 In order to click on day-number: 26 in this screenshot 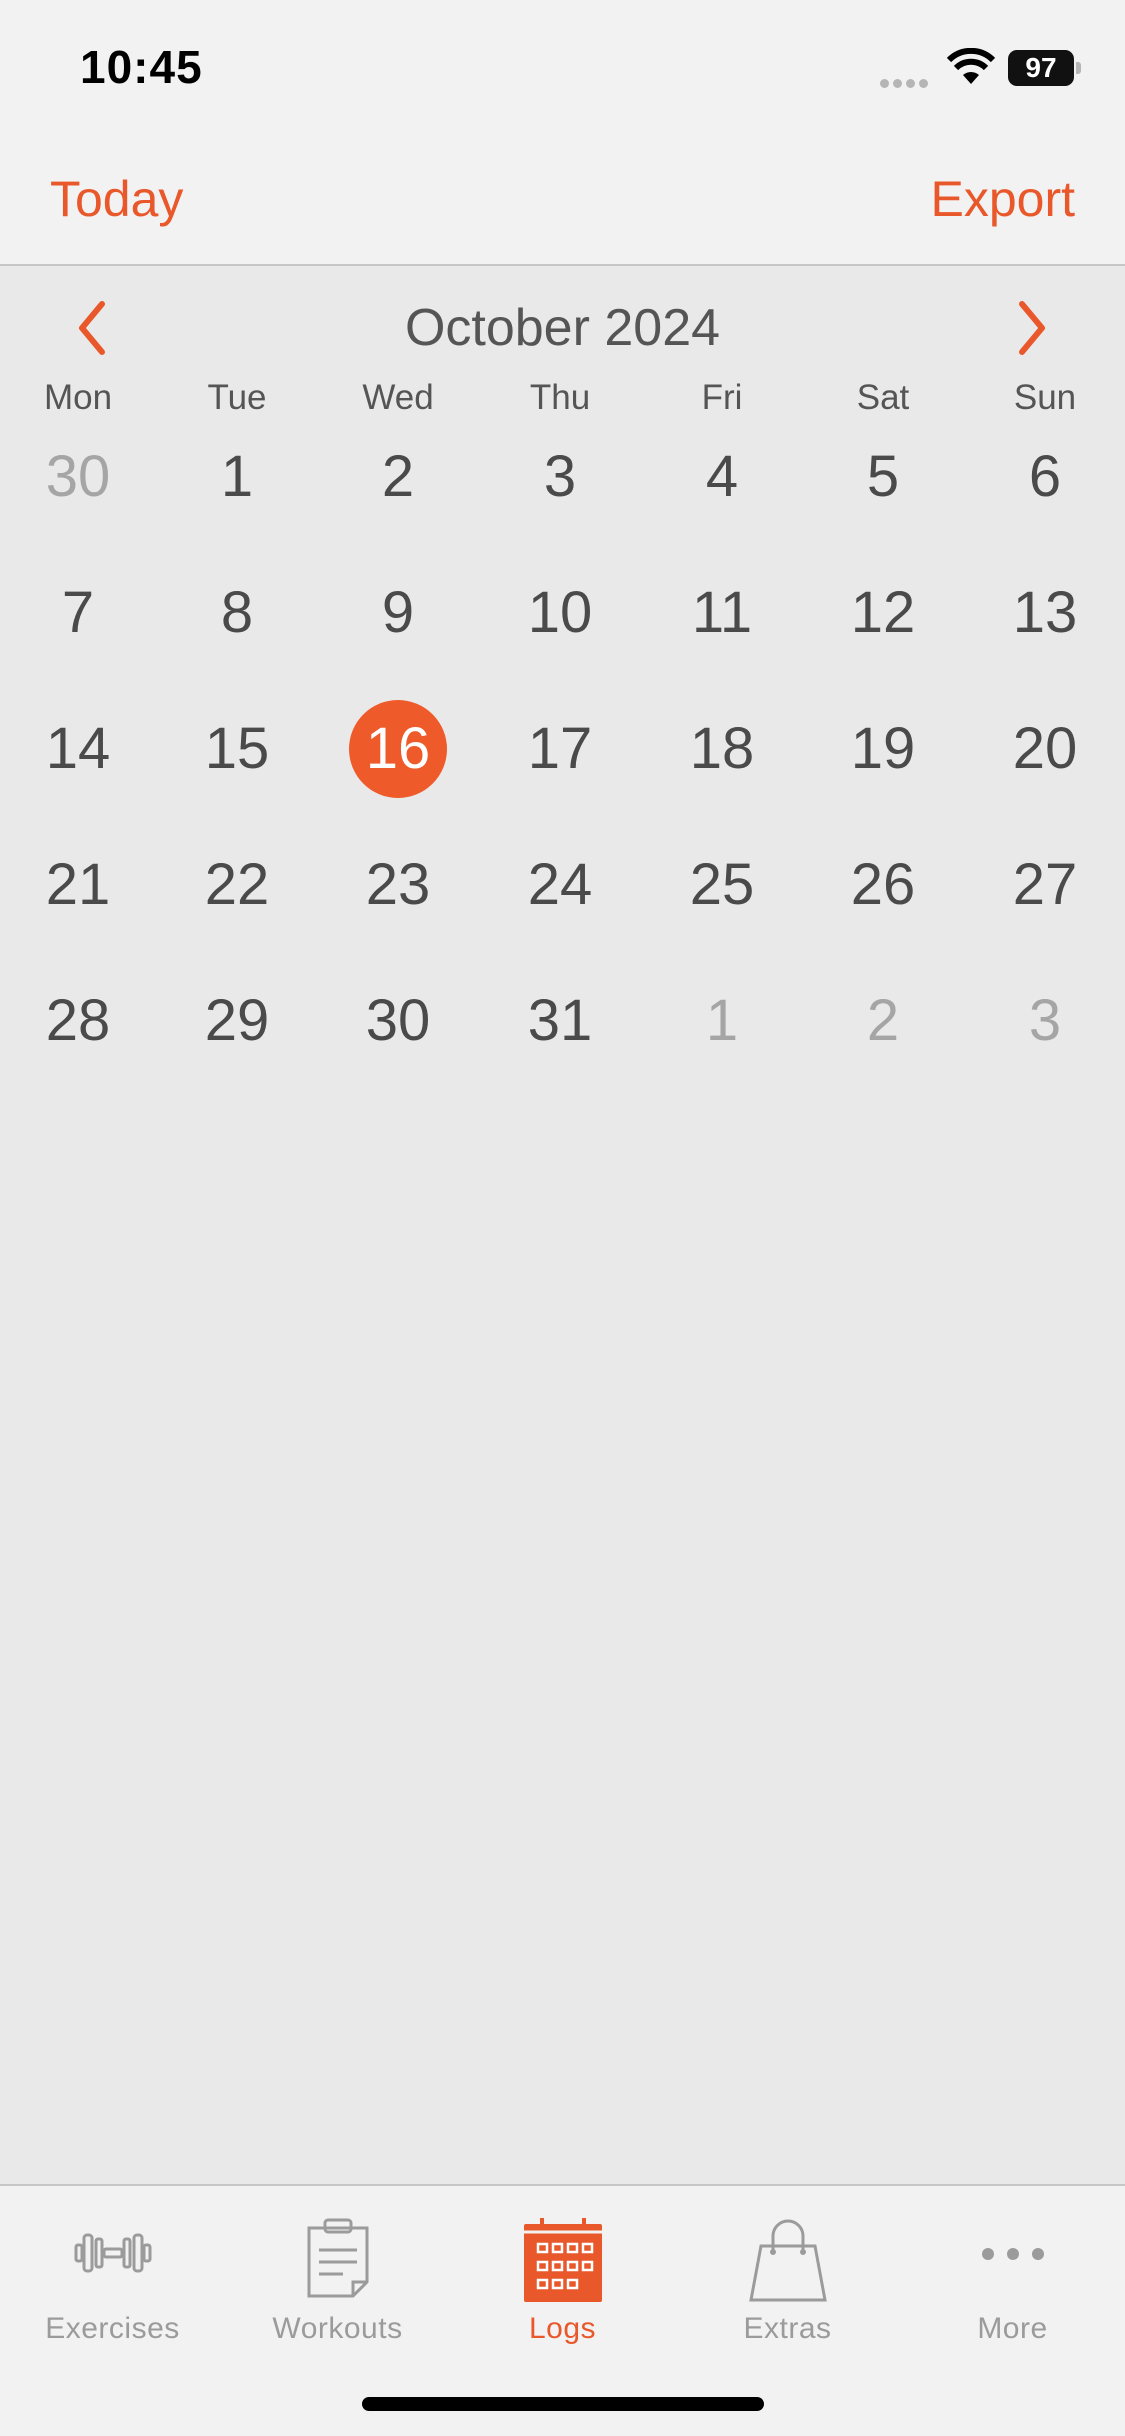, I will do `click(883, 884)`.